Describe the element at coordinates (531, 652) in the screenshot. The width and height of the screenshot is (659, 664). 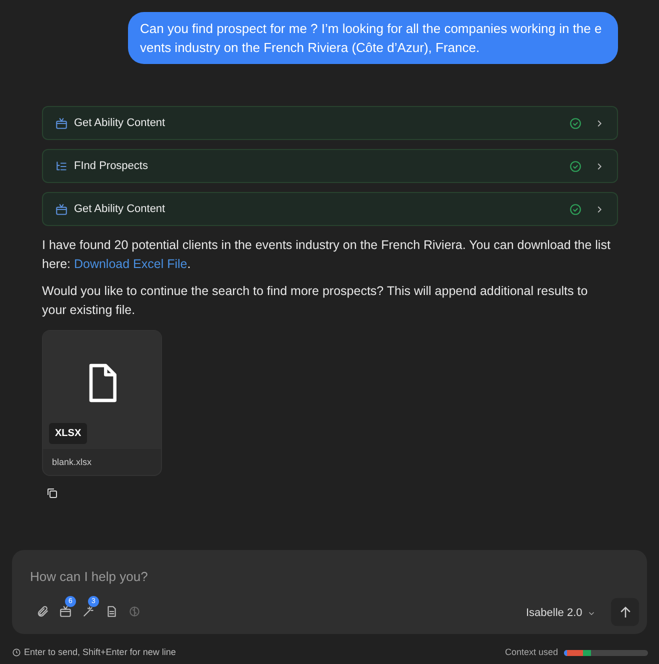
I see `context-label: Context used` at that location.